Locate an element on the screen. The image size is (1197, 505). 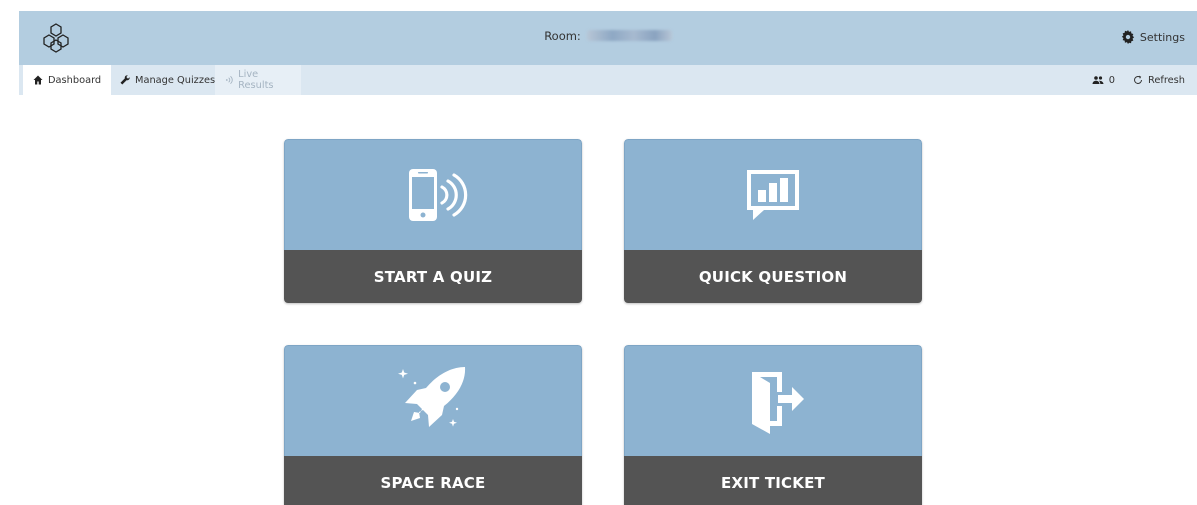
tab-dashboard: Dashboard is located at coordinates (67, 80).